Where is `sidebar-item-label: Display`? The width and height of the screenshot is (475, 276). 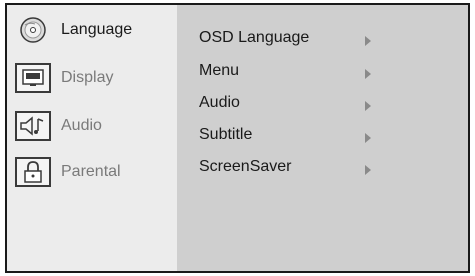
sidebar-item-label: Display is located at coordinates (87, 77).